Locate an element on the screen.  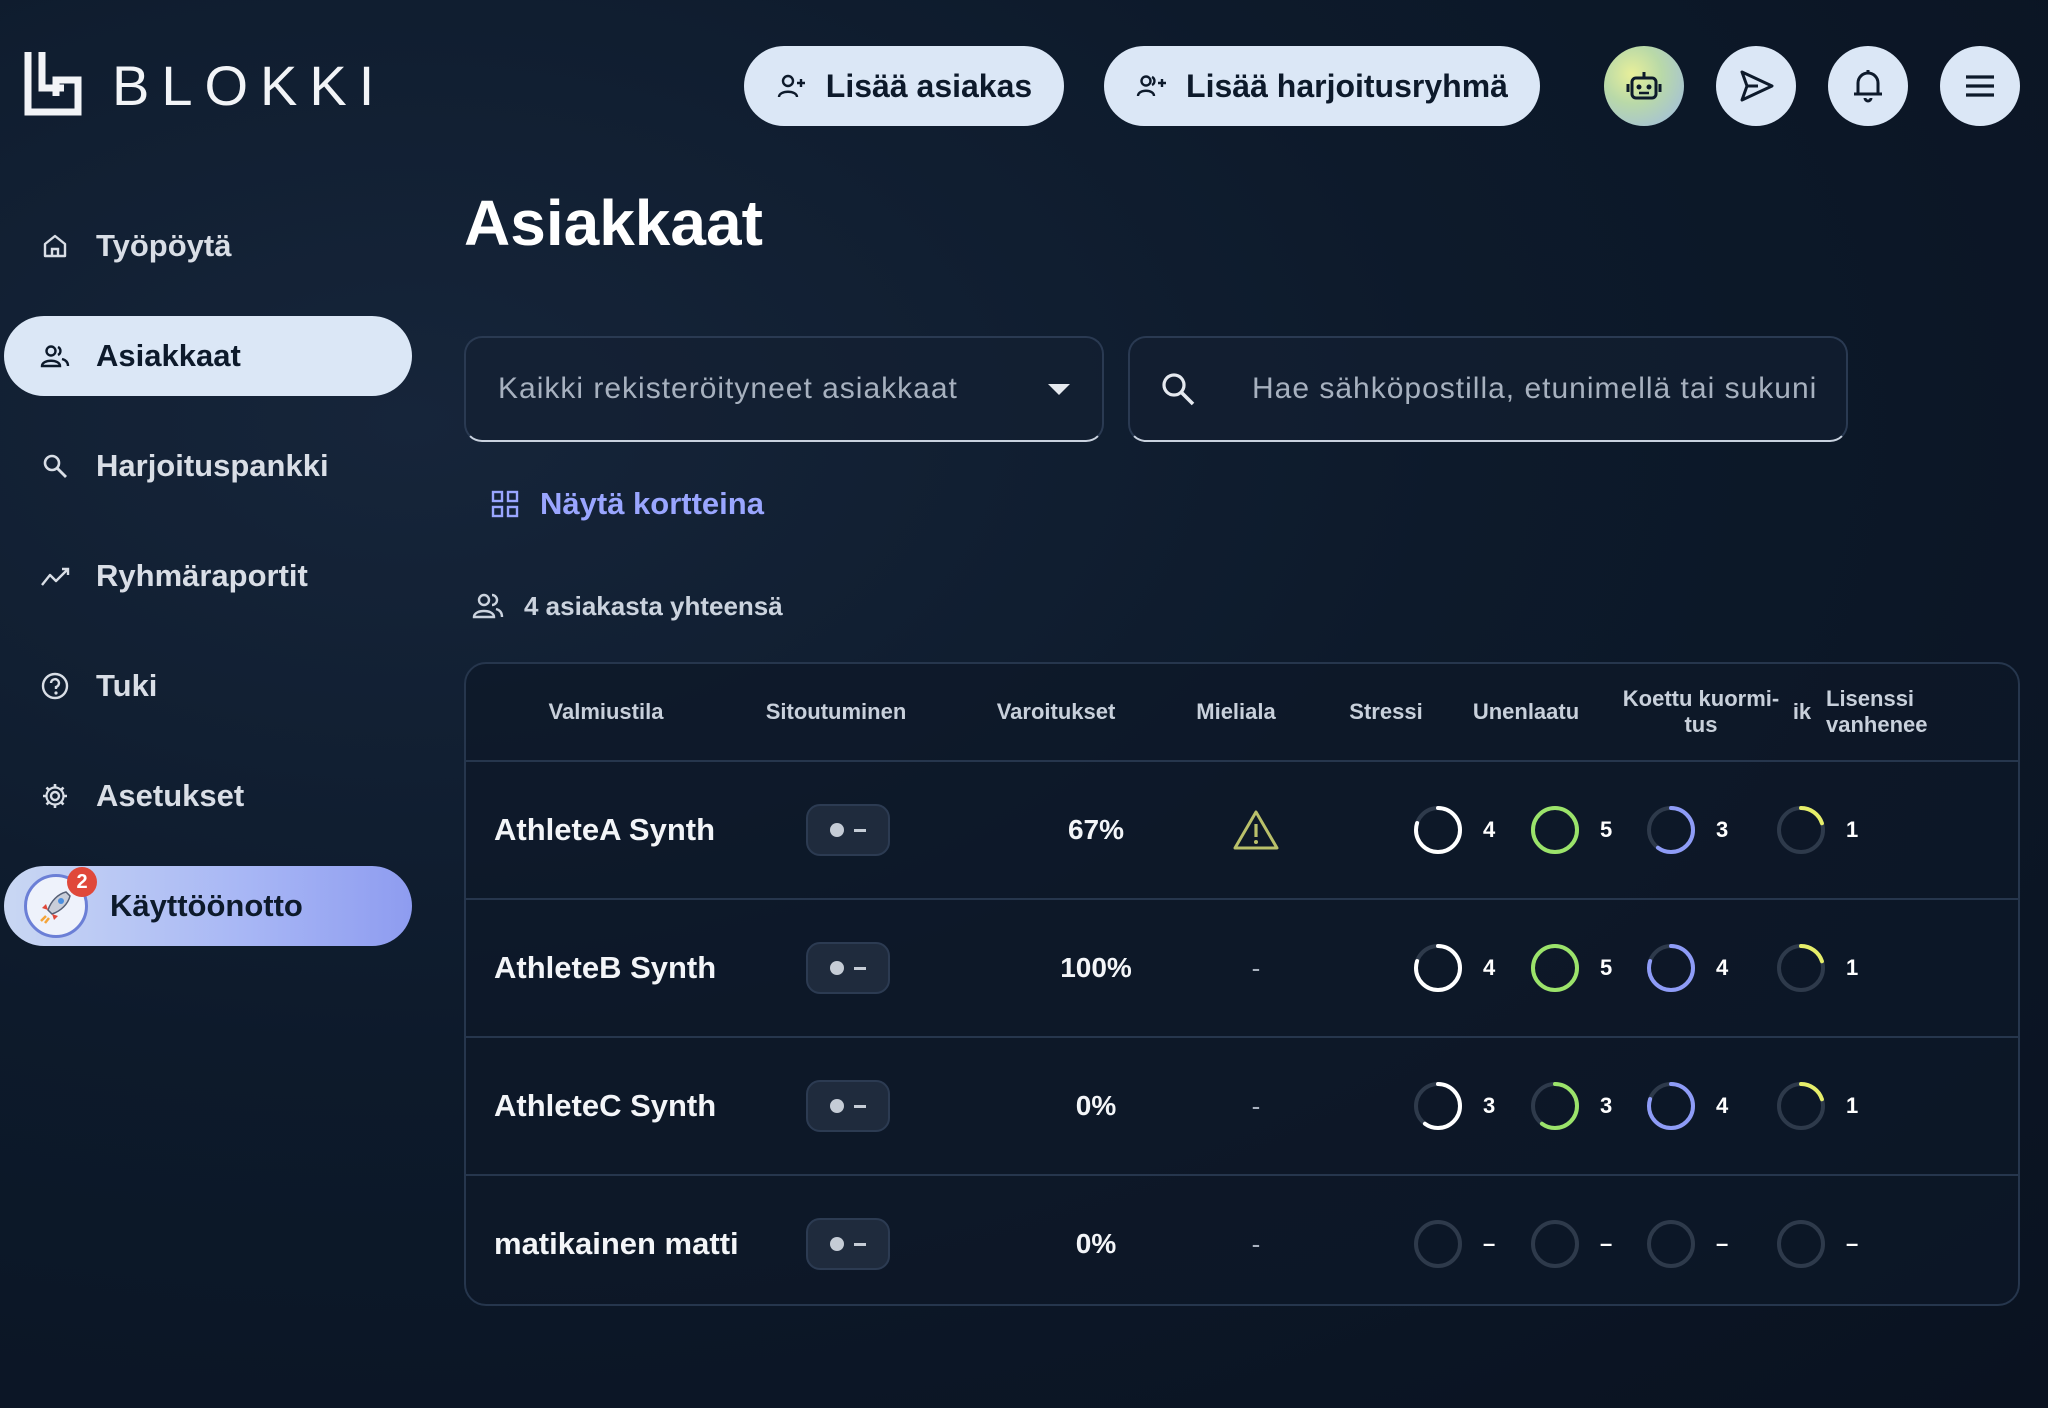
warnings-value: 67% is located at coordinates (1096, 829).